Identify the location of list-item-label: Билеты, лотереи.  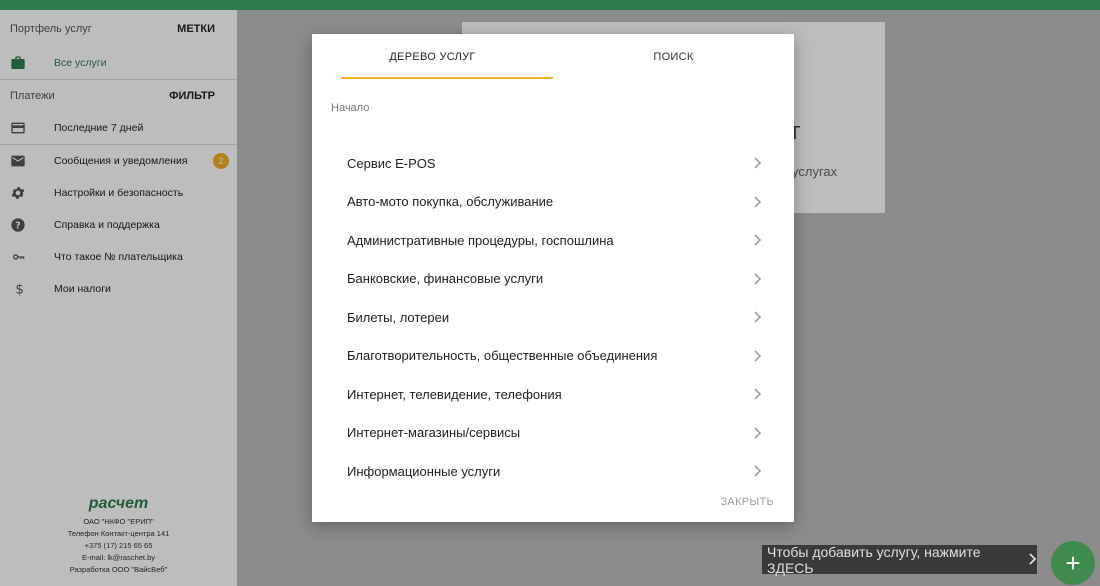
(398, 317).